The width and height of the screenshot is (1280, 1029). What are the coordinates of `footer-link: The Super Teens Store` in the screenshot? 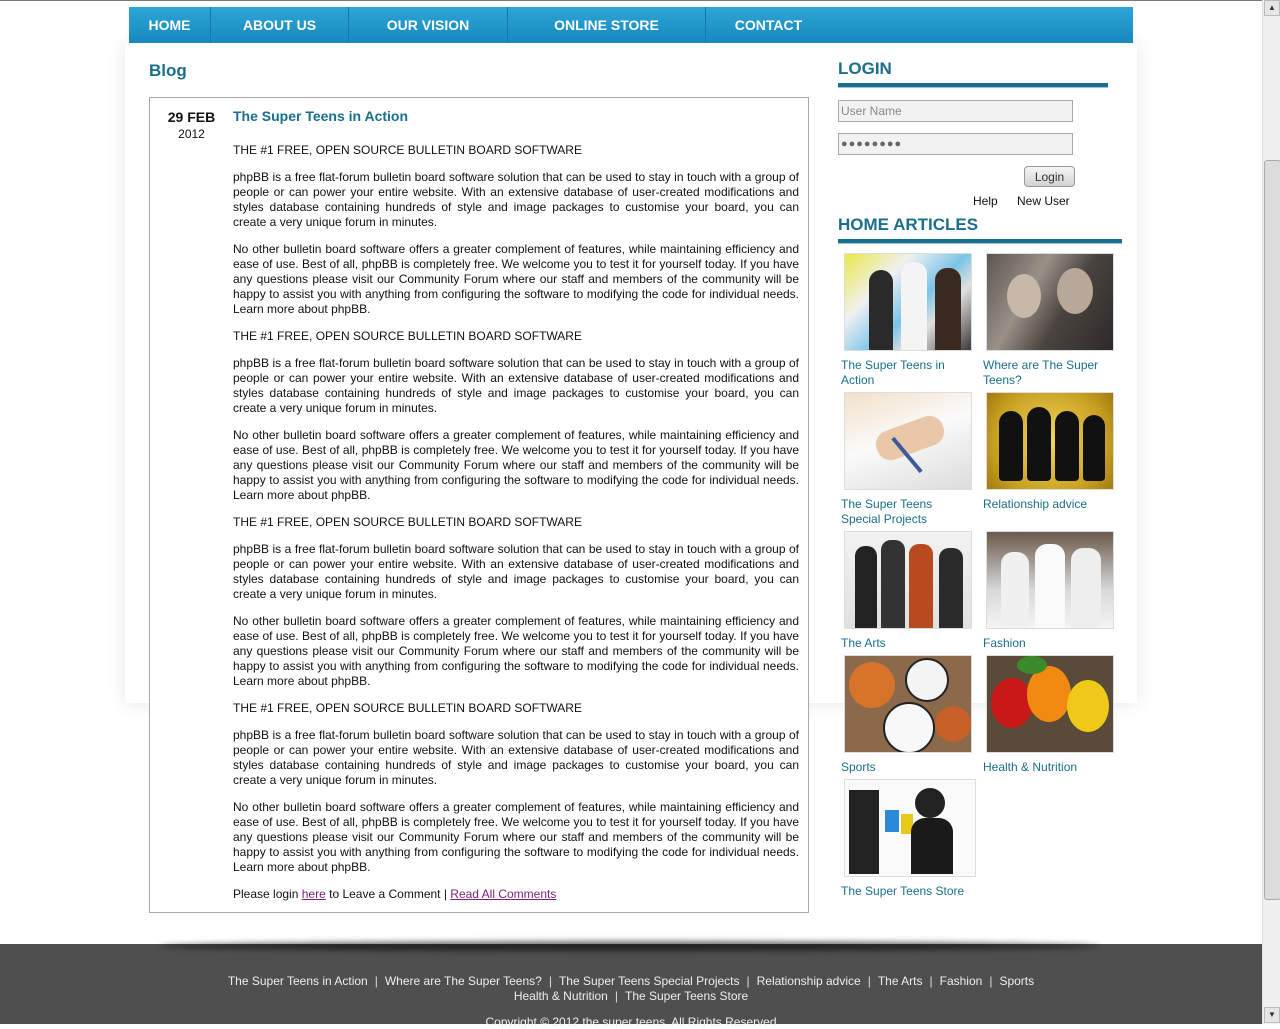 It's located at (686, 996).